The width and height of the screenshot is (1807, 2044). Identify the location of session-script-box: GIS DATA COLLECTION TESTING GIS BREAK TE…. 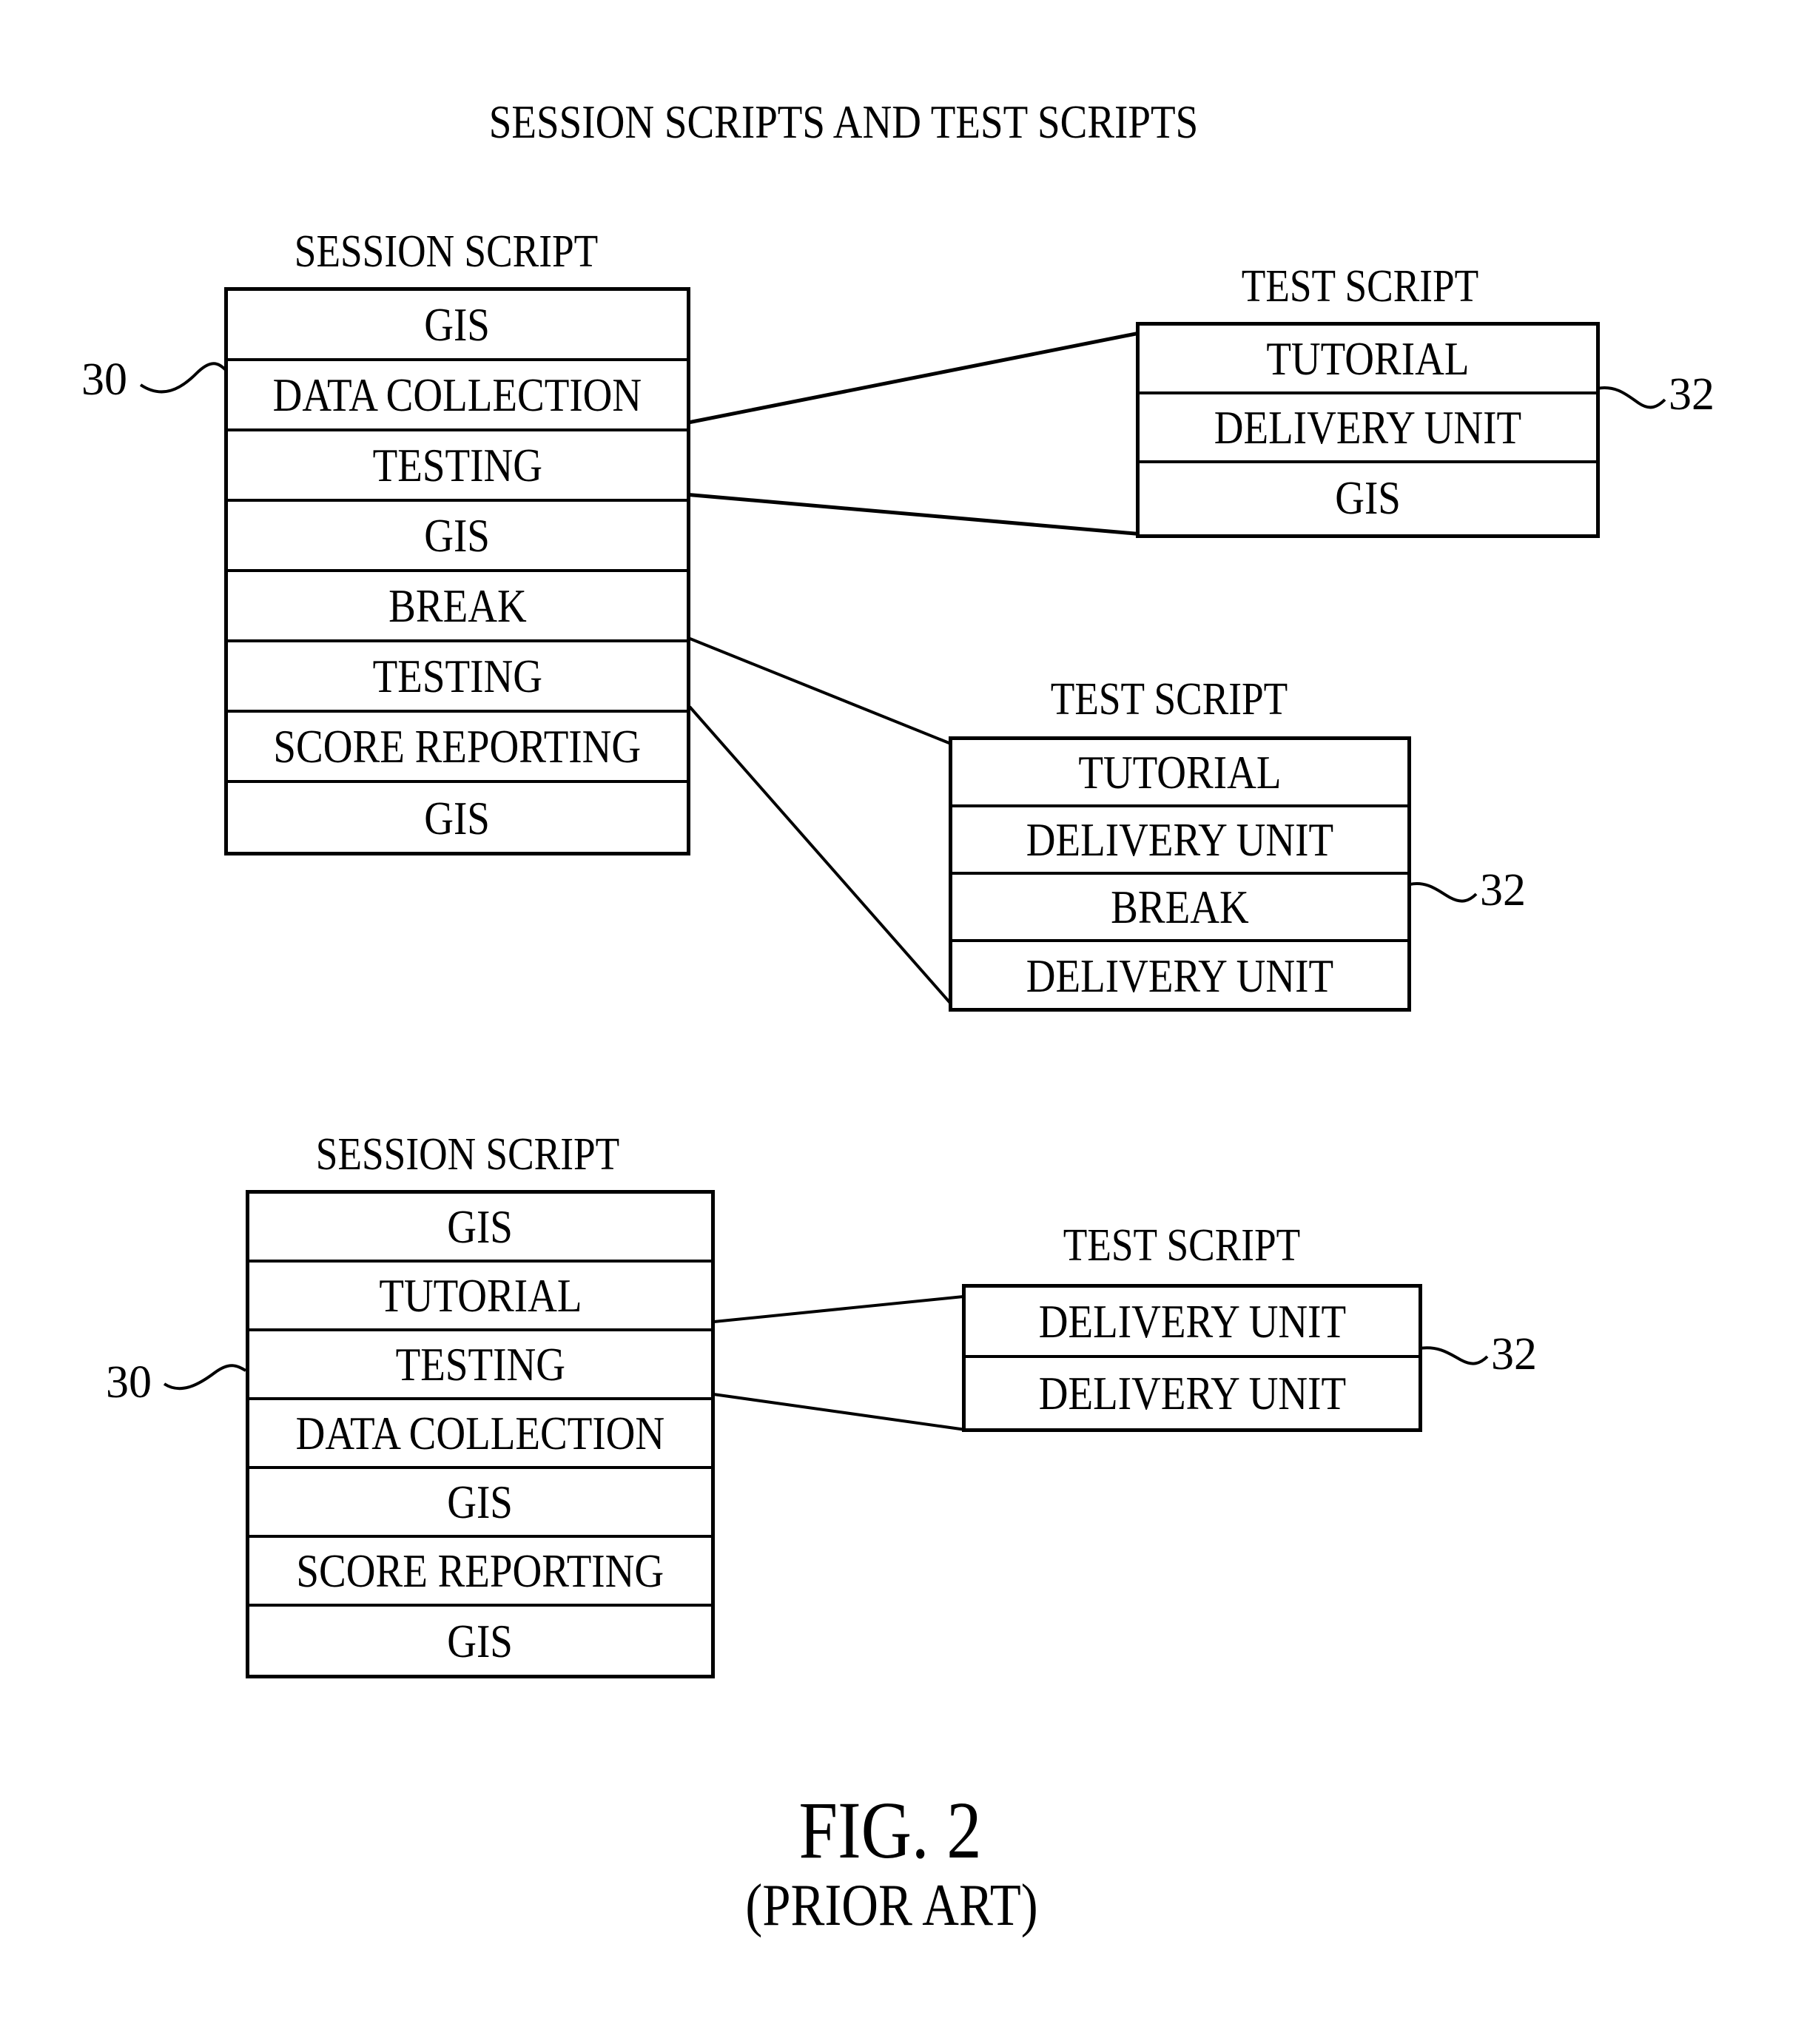
(457, 571).